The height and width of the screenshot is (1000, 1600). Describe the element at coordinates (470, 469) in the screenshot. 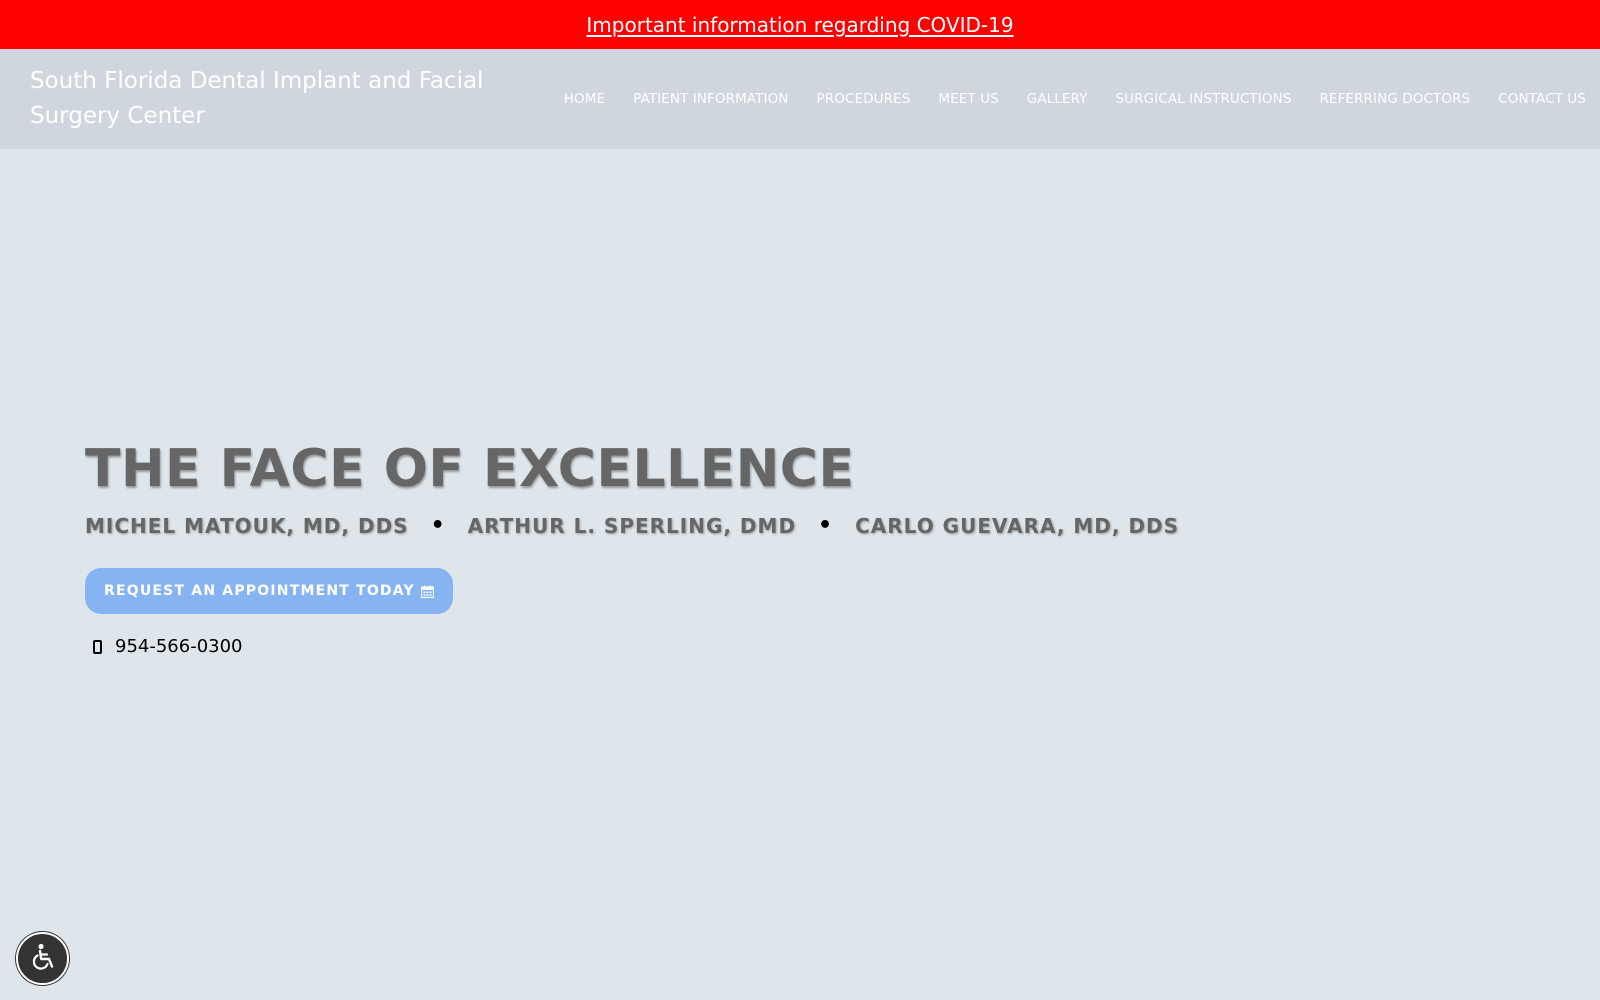

I see `hero-title: THE FACE OF EXCELLENCE` at that location.